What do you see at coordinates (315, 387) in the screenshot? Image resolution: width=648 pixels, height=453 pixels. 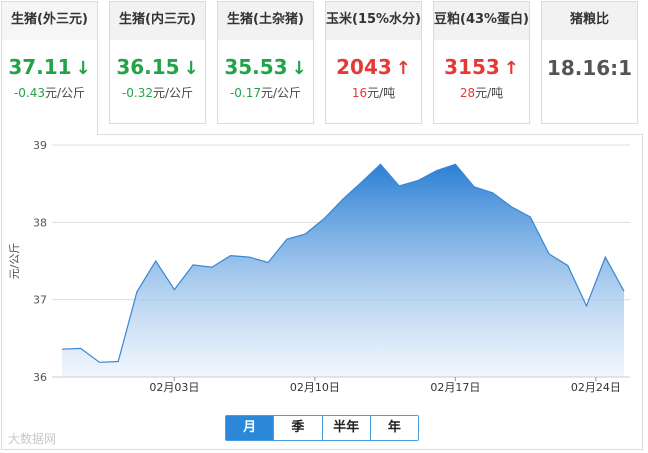 I see `x-tick-label-1: 02月10日` at bounding box center [315, 387].